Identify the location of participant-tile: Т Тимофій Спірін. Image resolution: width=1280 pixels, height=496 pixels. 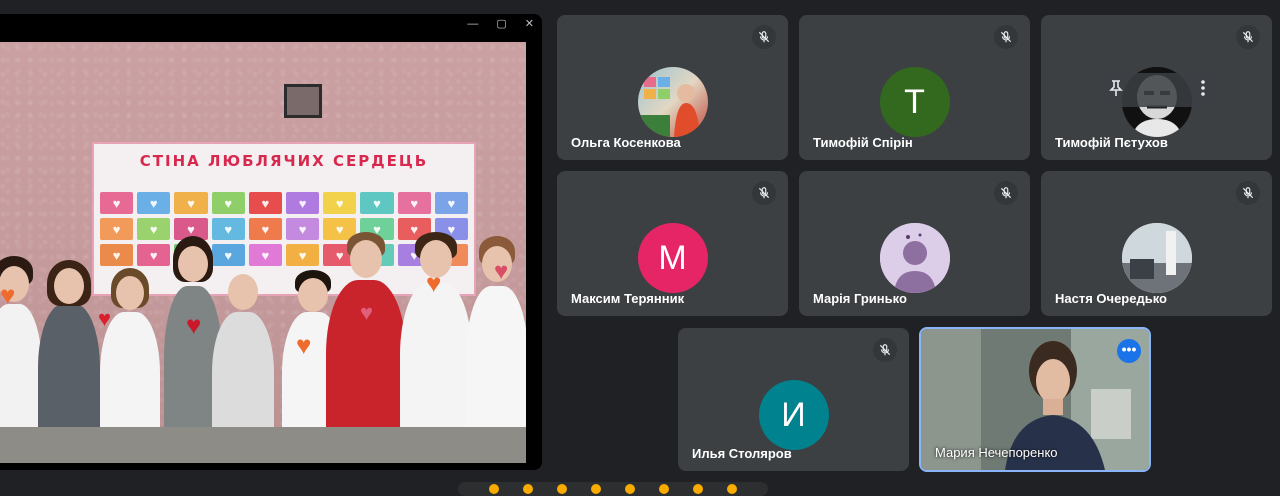
(914, 87).